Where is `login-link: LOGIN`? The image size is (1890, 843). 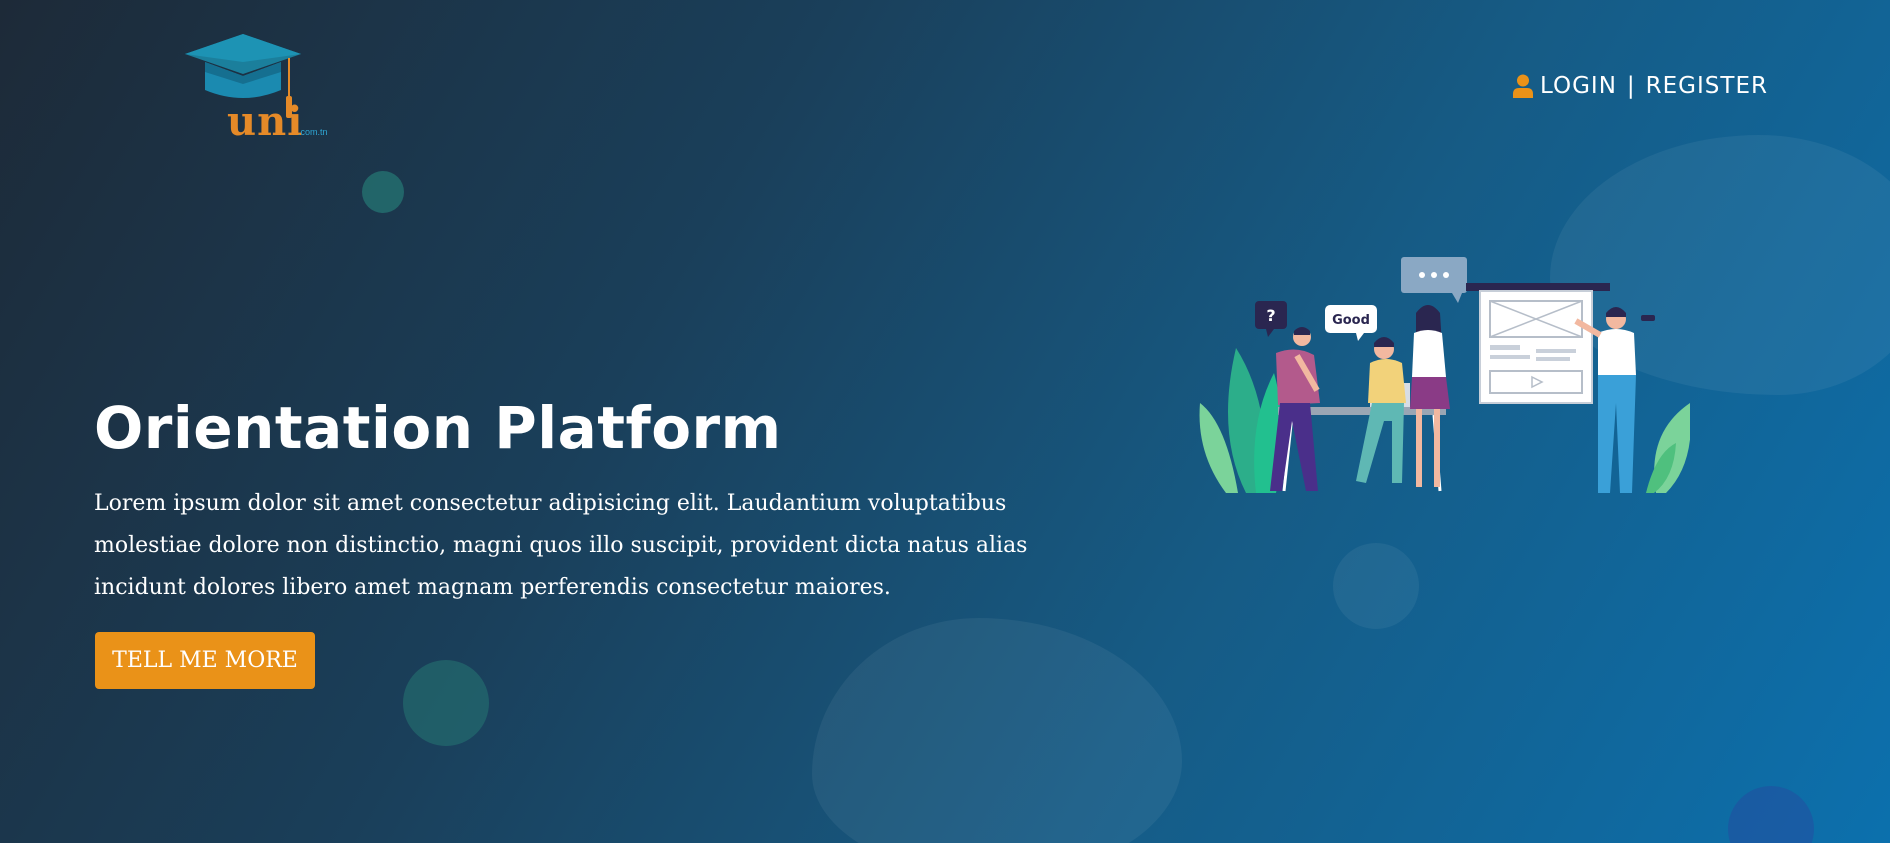
login-link: LOGIN is located at coordinates (1578, 86).